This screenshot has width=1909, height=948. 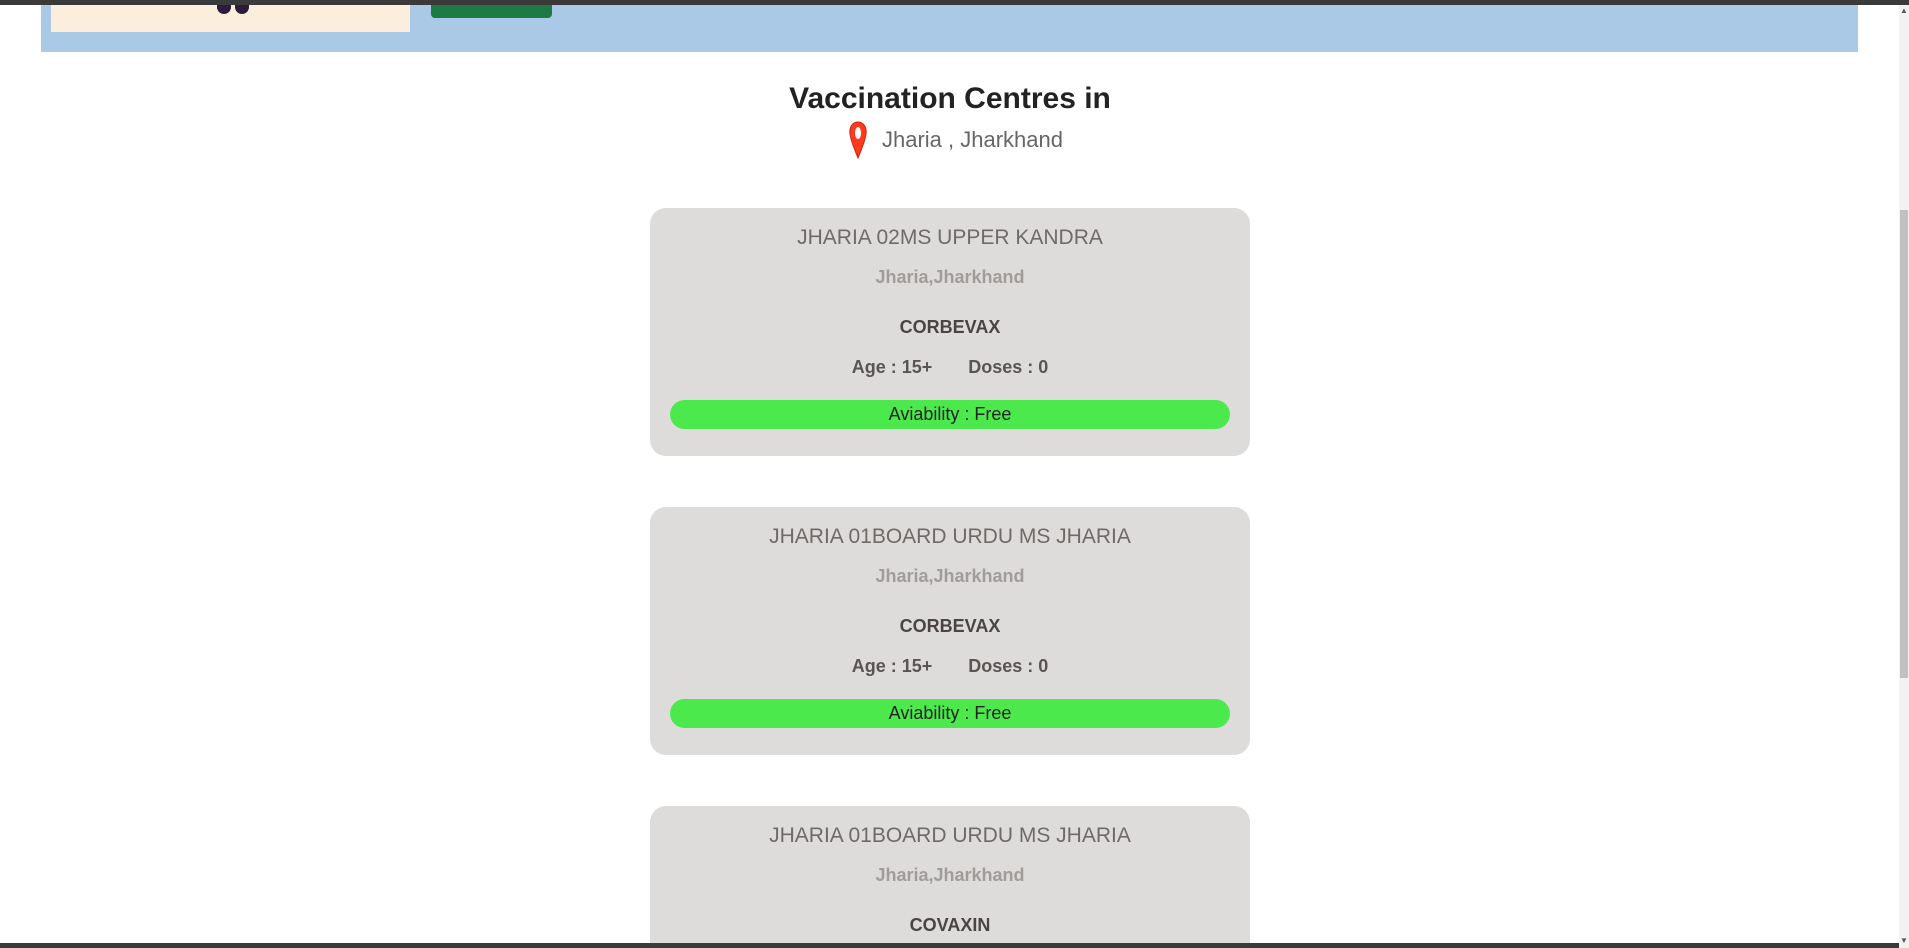 What do you see at coordinates (949, 28) in the screenshot?
I see `header-banner` at bounding box center [949, 28].